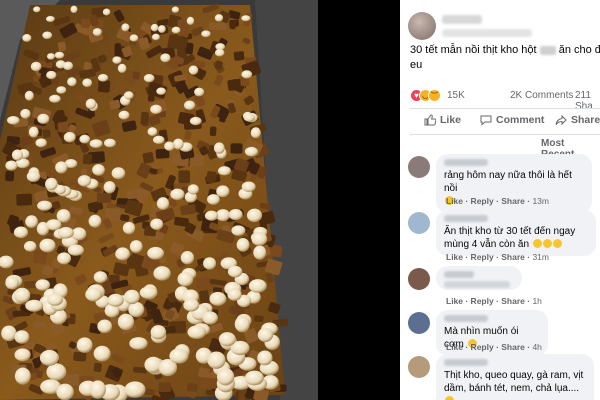 The image size is (600, 400). Describe the element at coordinates (536, 347) in the screenshot. I see `comment-time: 4h` at that location.